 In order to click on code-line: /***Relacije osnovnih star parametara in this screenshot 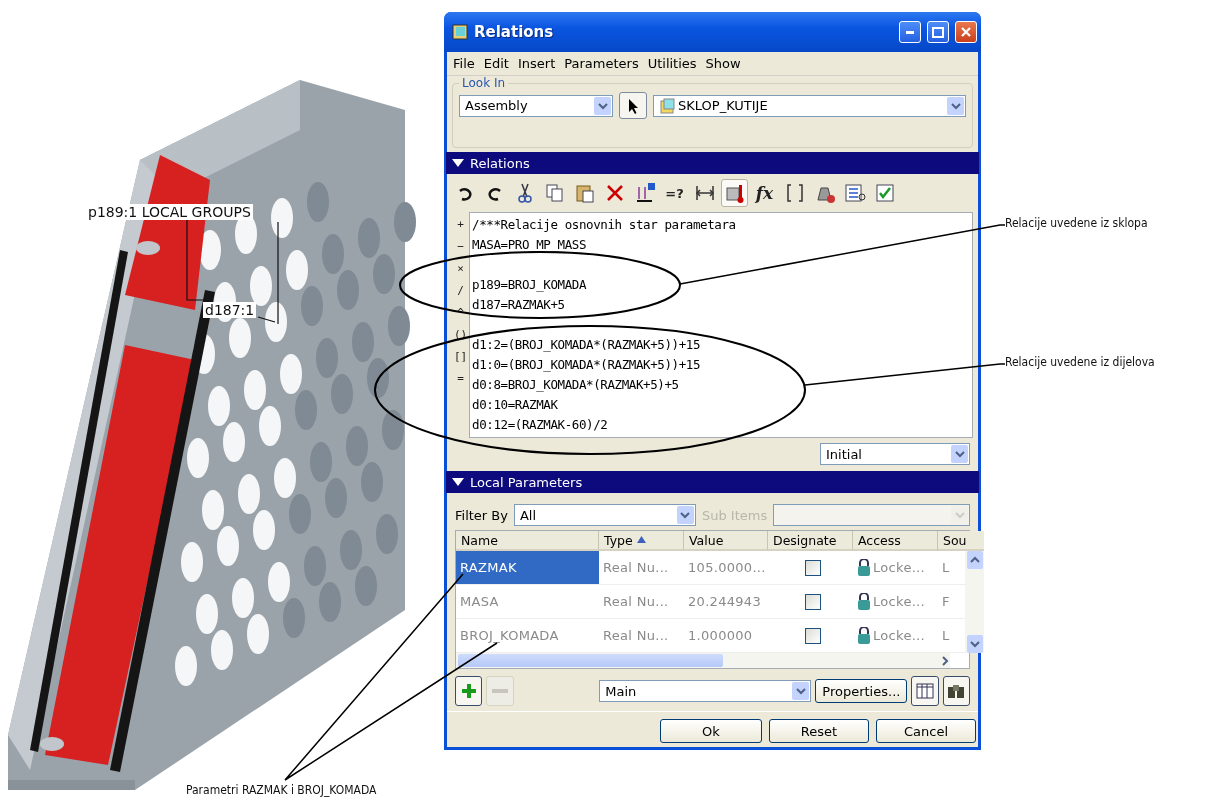, I will do `click(604, 225)`.